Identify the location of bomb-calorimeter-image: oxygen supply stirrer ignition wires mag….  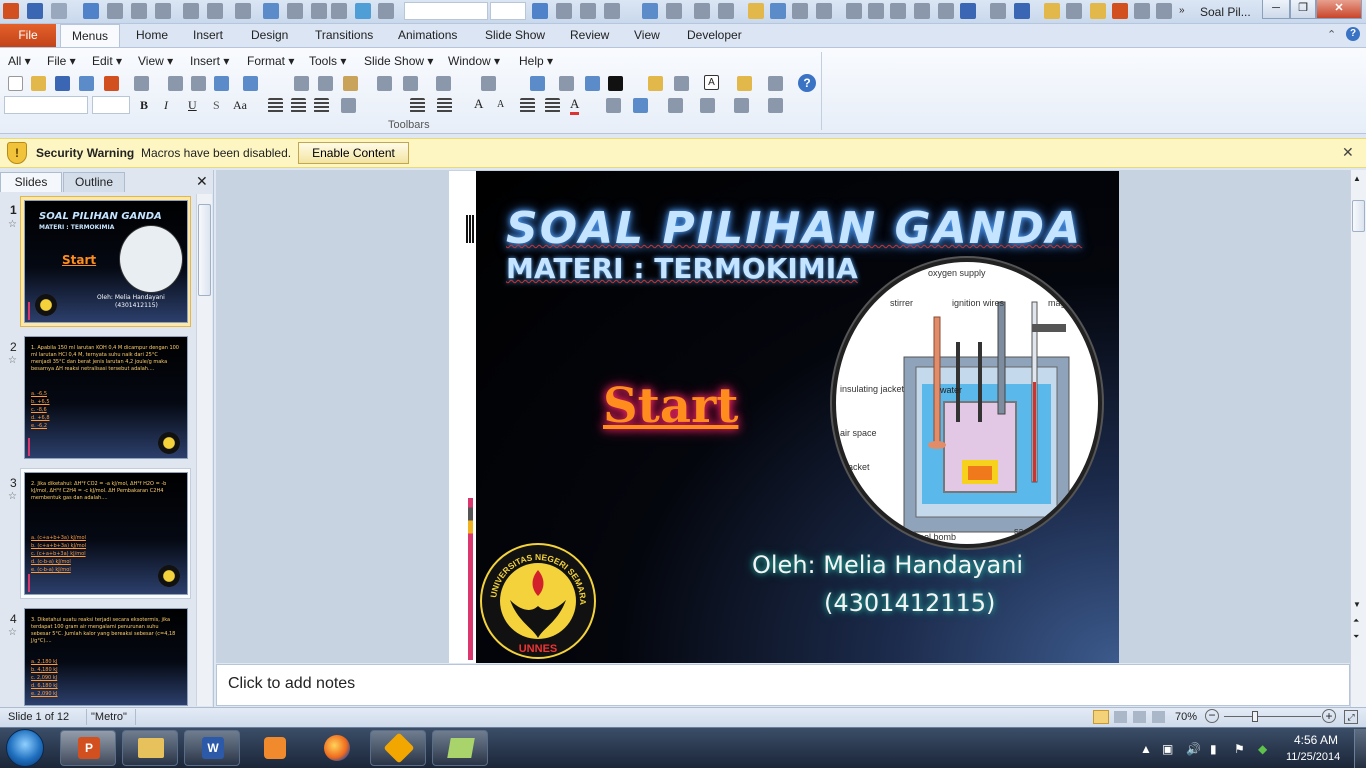
(967, 403).